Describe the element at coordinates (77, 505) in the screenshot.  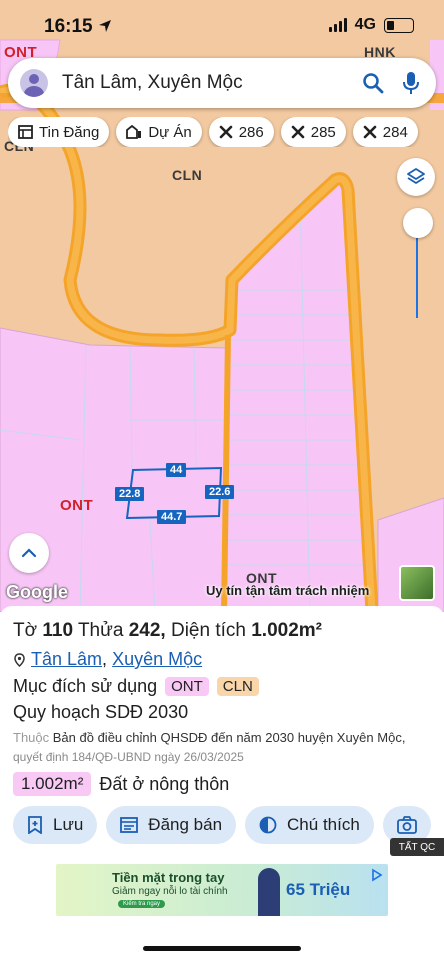
I see `zone-label-ont-left: ONT` at that location.